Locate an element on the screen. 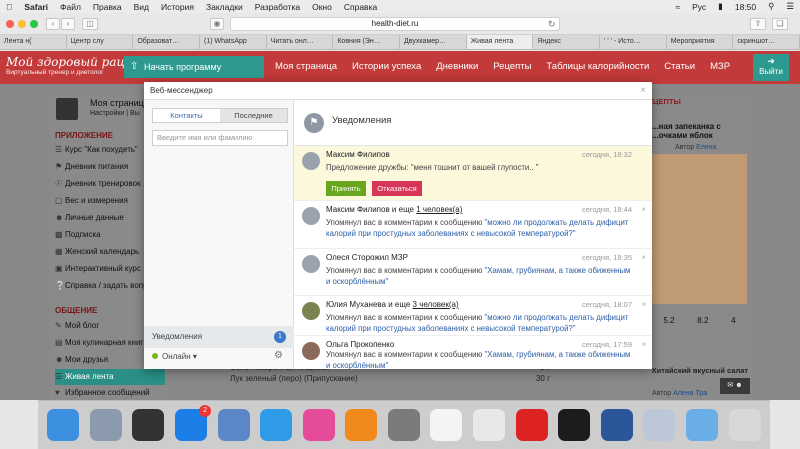 Image resolution: width=800 pixels, height=449 pixels. chrome-icon is located at coordinates (489, 425).